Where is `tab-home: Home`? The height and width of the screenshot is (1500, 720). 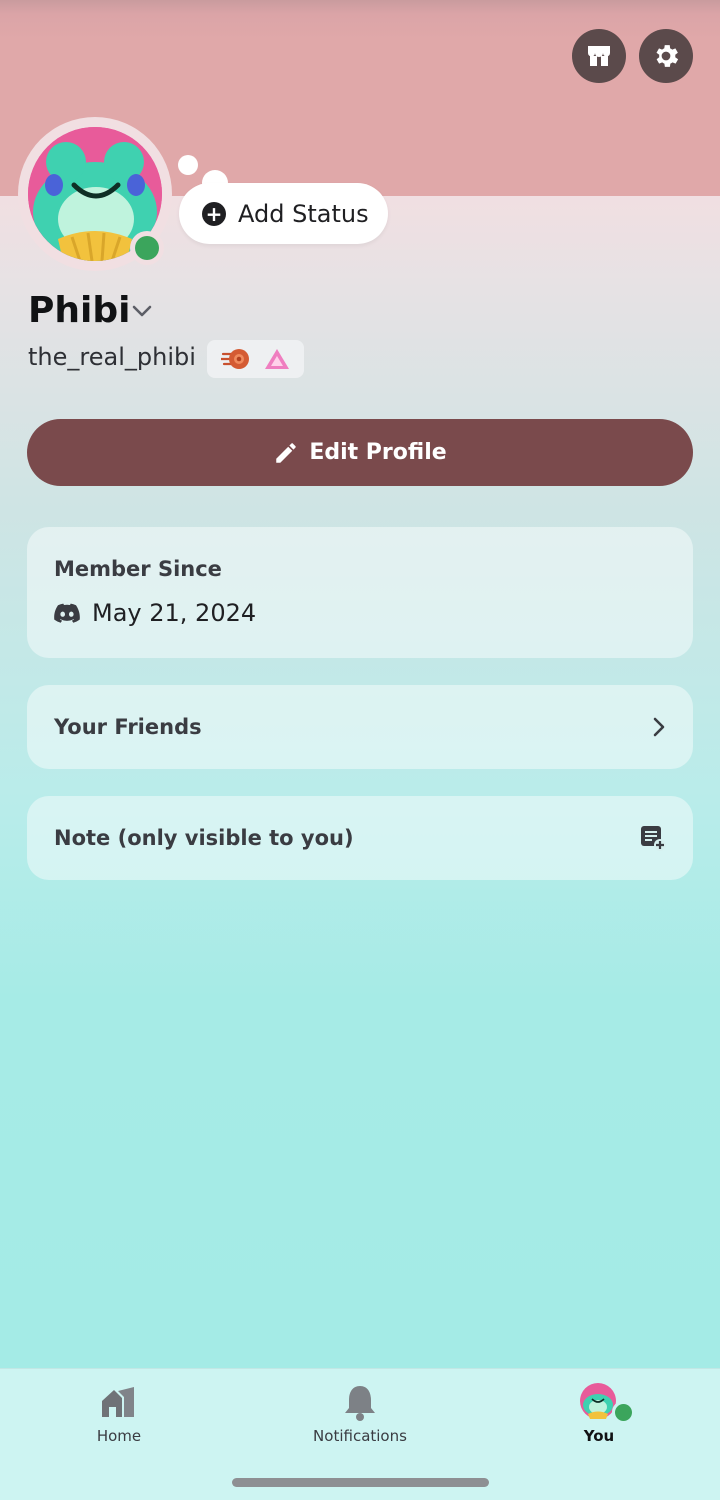 tab-home: Home is located at coordinates (119, 1414).